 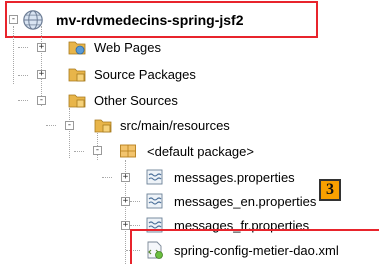 I want to click on tree-node-label: mv-rdvmedecins-spring-jsf2, so click(x=150, y=20).